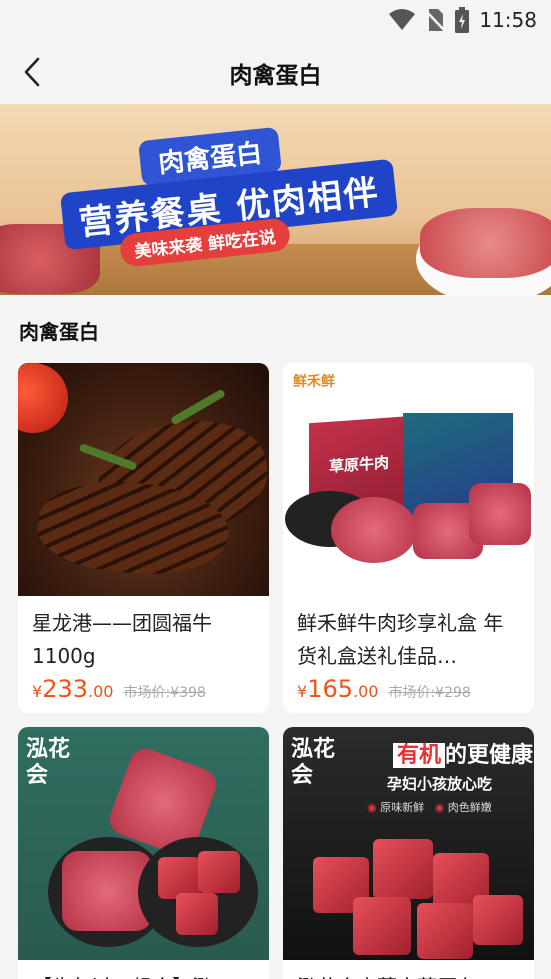 The width and height of the screenshot is (551, 979). What do you see at coordinates (384, 689) in the screenshot?
I see `price-row: ¥ 165 .00 市场价:¥298` at bounding box center [384, 689].